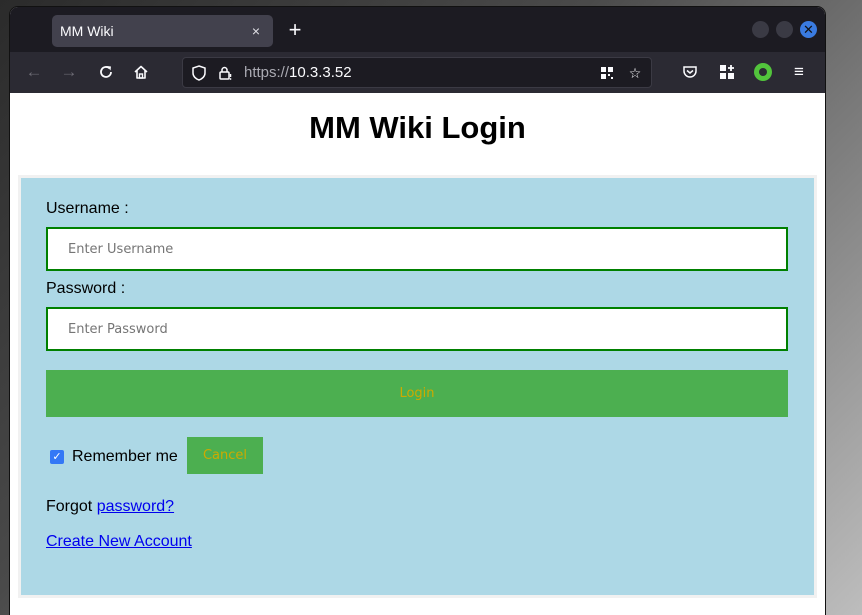 The height and width of the screenshot is (615, 862). What do you see at coordinates (162, 31) in the screenshot?
I see `browser-tab: MM Wiki ×` at bounding box center [162, 31].